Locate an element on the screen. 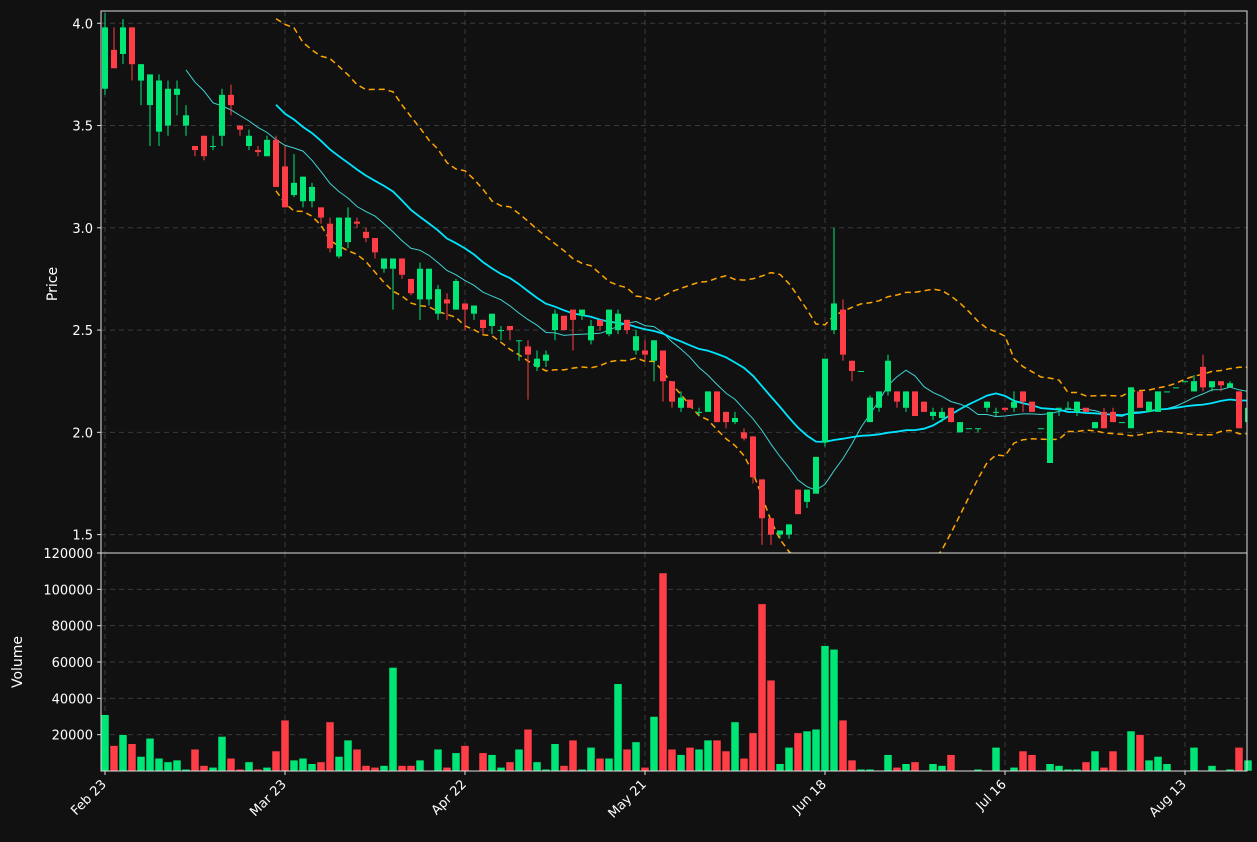 The image size is (1257, 842). price-tick-label: 4.0 is located at coordinates (82, 24).